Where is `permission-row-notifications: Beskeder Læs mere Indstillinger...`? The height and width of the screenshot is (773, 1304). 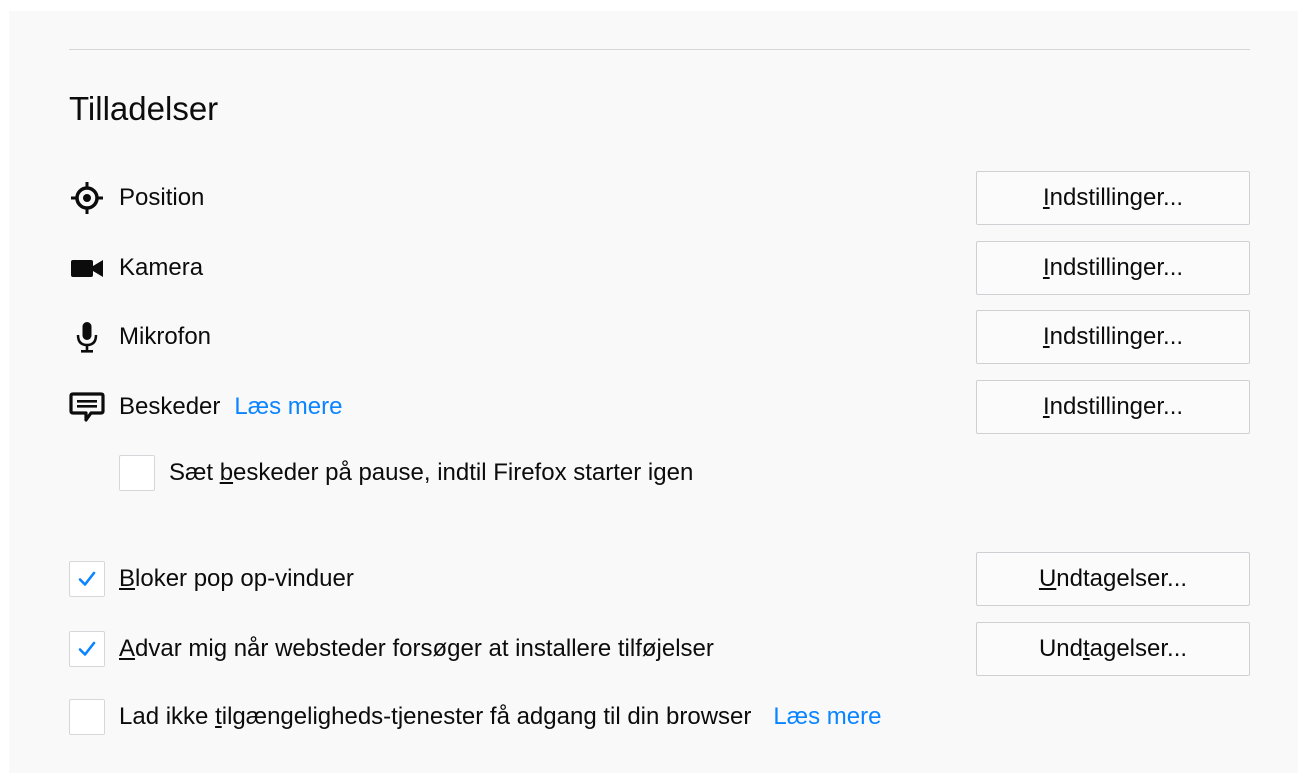
permission-row-notifications: Beskeder Læs mere Indstillinger... is located at coordinates (659, 407).